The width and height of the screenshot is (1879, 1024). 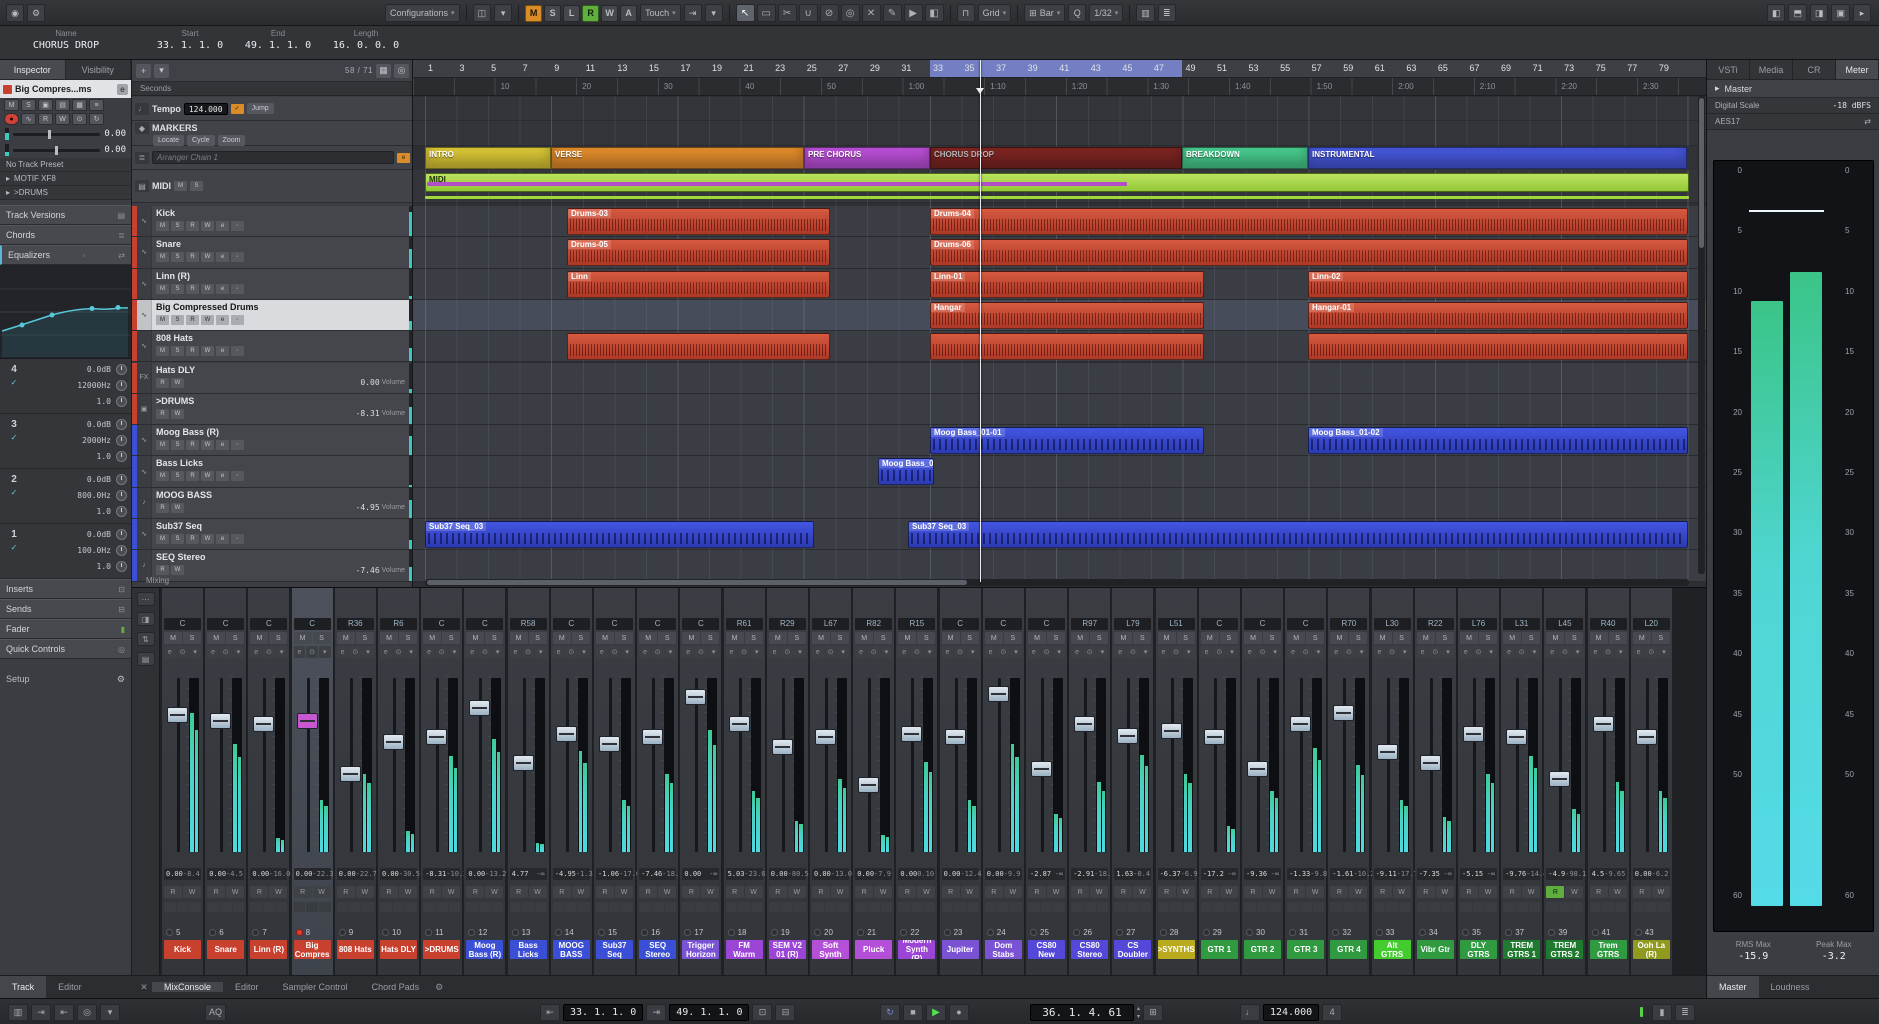 I want to click on clip-unnamed, so click(x=1498, y=347).